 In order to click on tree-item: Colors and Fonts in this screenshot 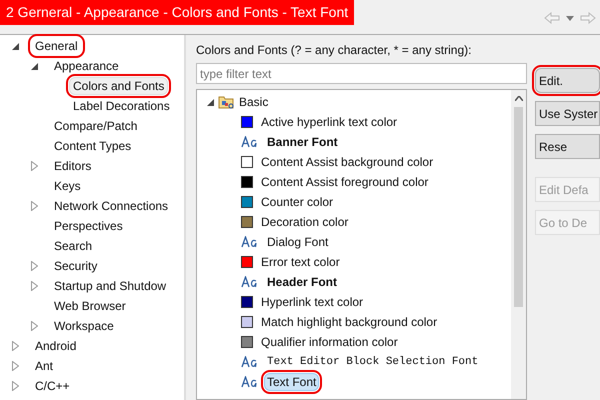, I will do `click(118, 86)`.